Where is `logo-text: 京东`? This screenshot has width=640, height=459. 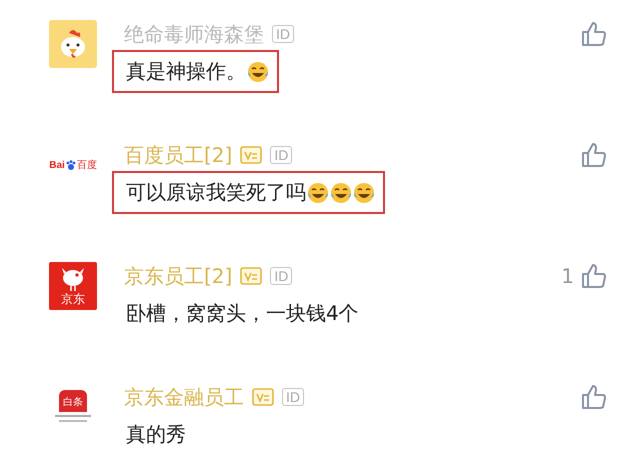
logo-text: 京东 is located at coordinates (73, 299).